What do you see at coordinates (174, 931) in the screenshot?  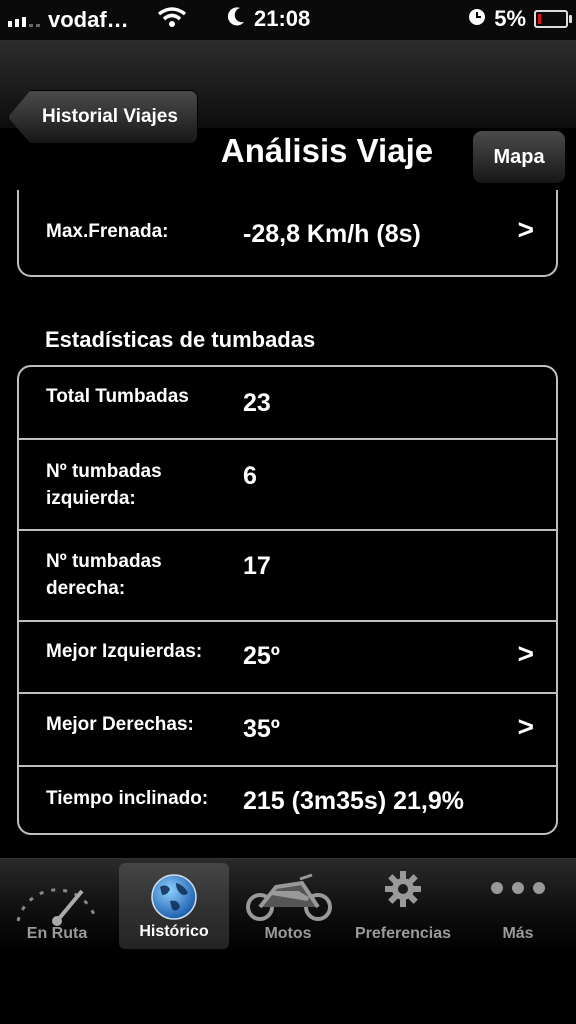 I see `tab-label: Histórico` at bounding box center [174, 931].